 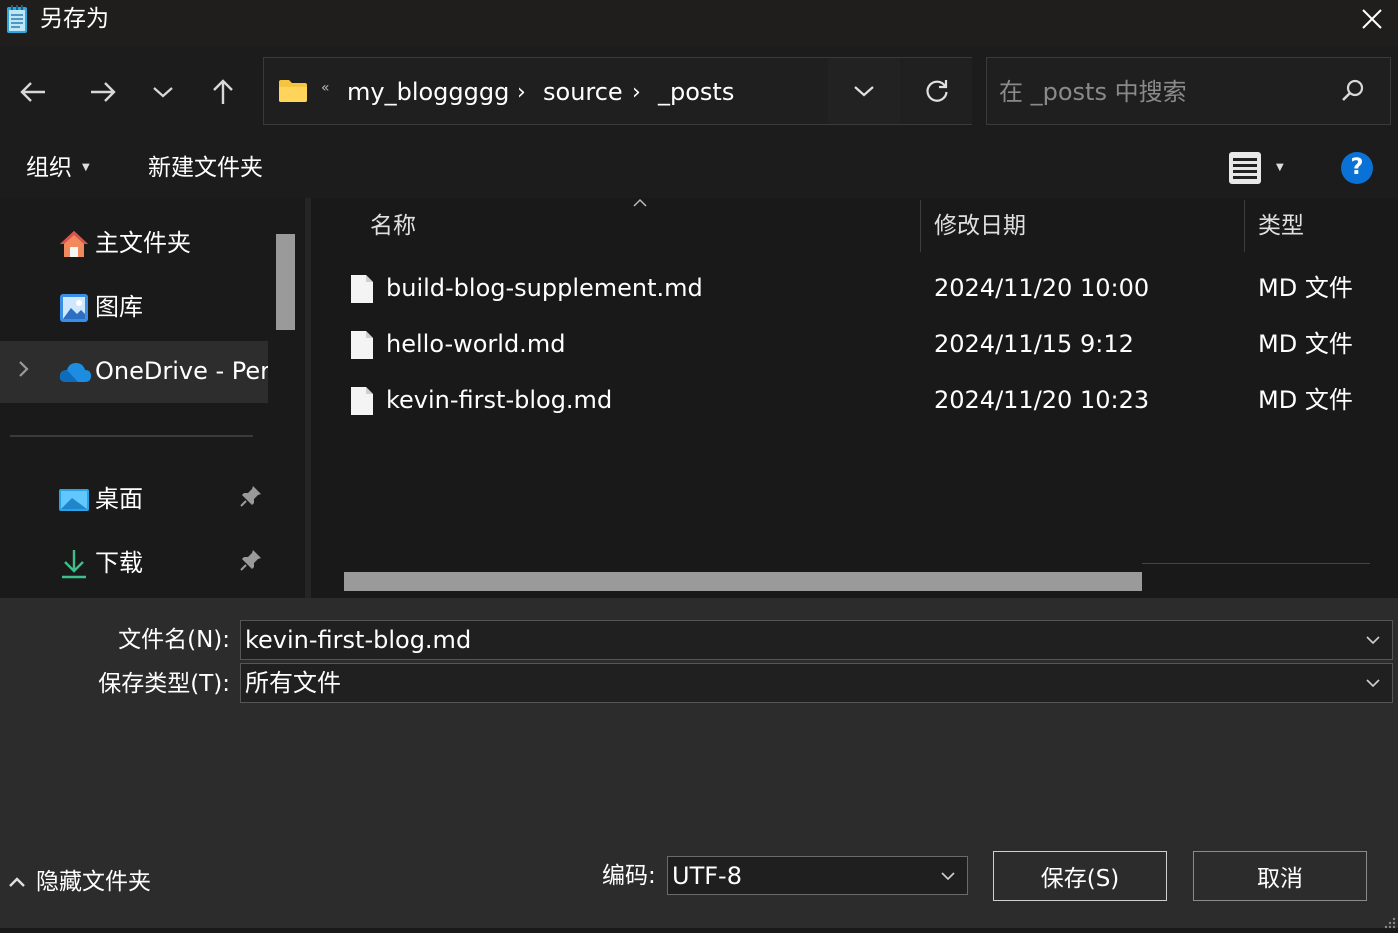 What do you see at coordinates (93, 882) in the screenshot?
I see `hide-folders-label: 隐藏文件夹` at bounding box center [93, 882].